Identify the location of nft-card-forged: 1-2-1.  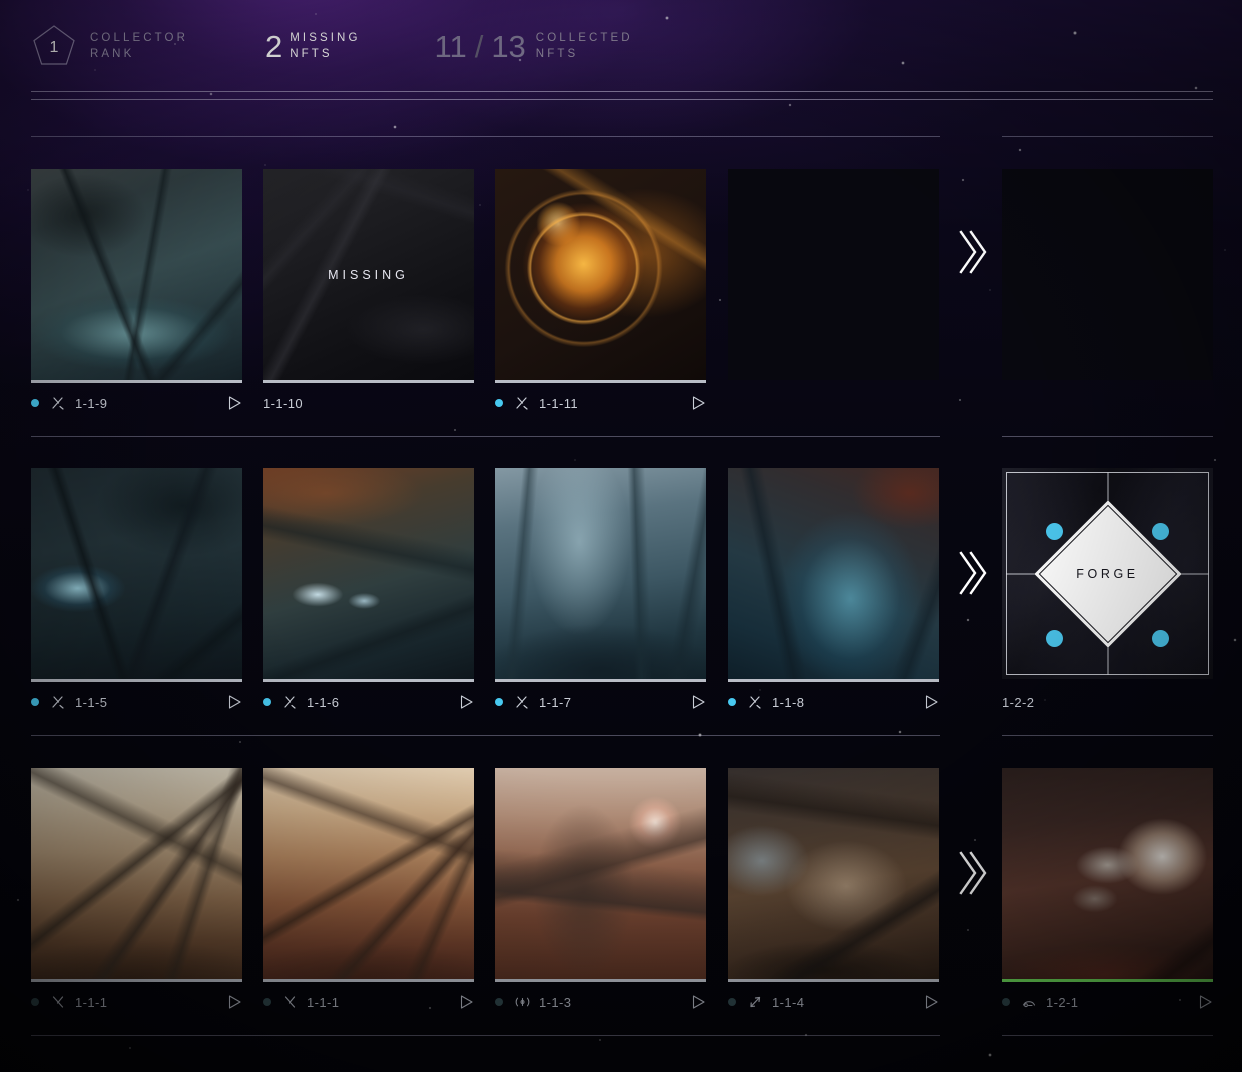
(1107, 891).